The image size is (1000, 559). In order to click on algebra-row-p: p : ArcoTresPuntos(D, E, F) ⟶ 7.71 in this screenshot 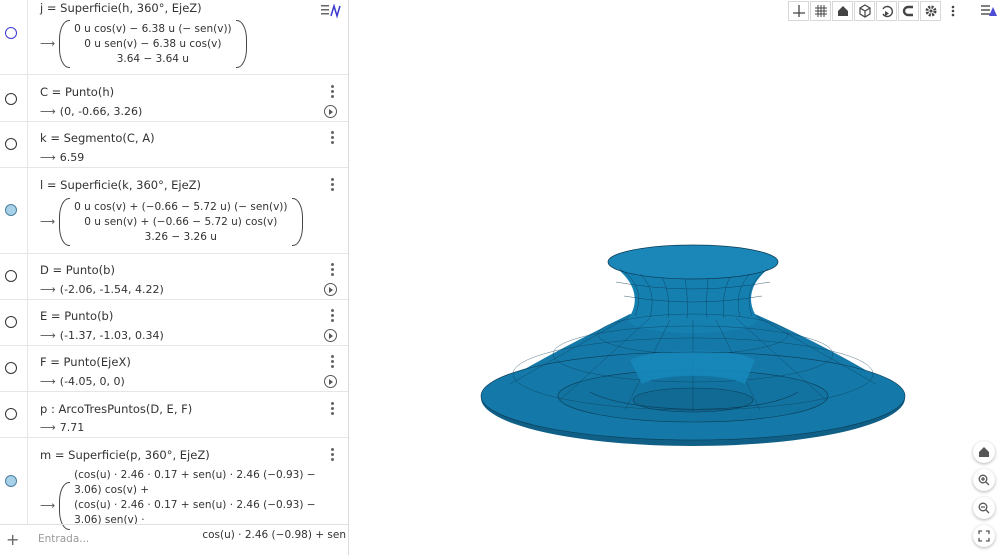, I will do `click(174, 415)`.